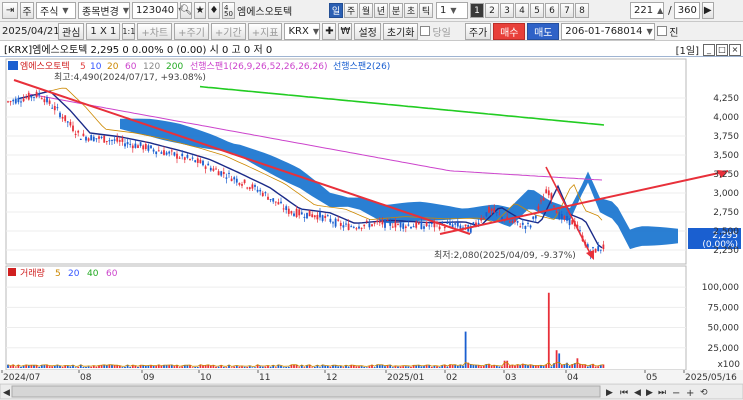 The height and width of the screenshot is (400, 743). What do you see at coordinates (609, 393) in the screenshot?
I see `scroll-right-button: ▶` at bounding box center [609, 393].